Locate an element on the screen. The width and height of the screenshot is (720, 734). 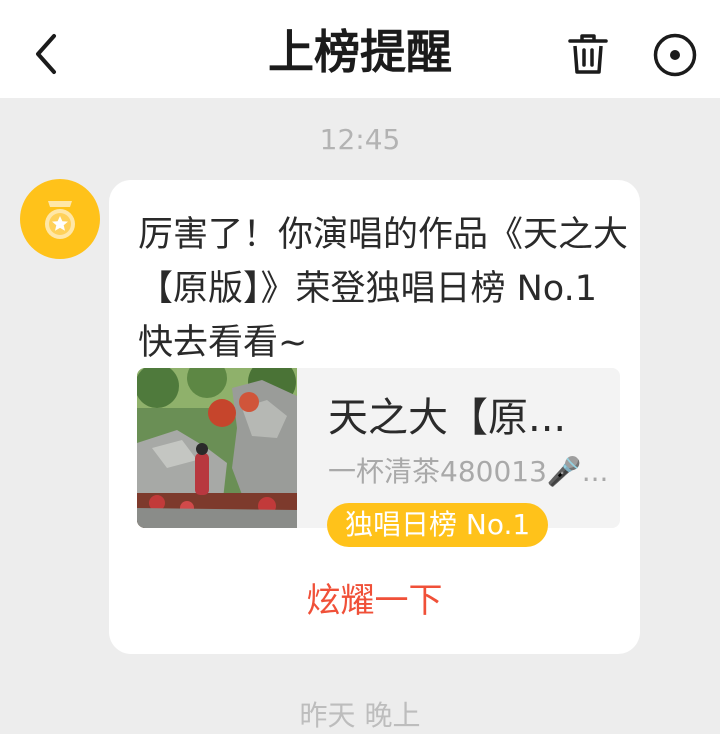
circle-dot-icon is located at coordinates (675, 55).